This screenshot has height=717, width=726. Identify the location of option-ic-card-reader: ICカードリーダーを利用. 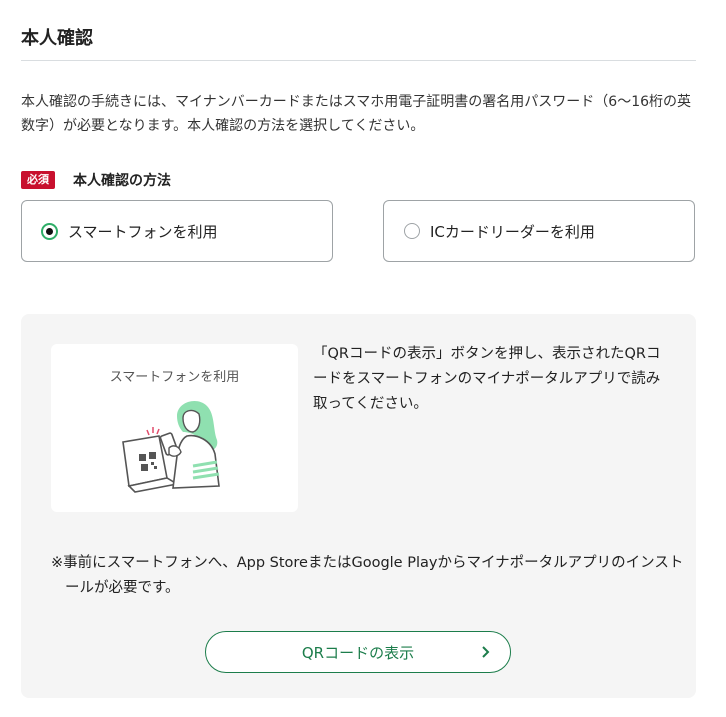
(539, 231).